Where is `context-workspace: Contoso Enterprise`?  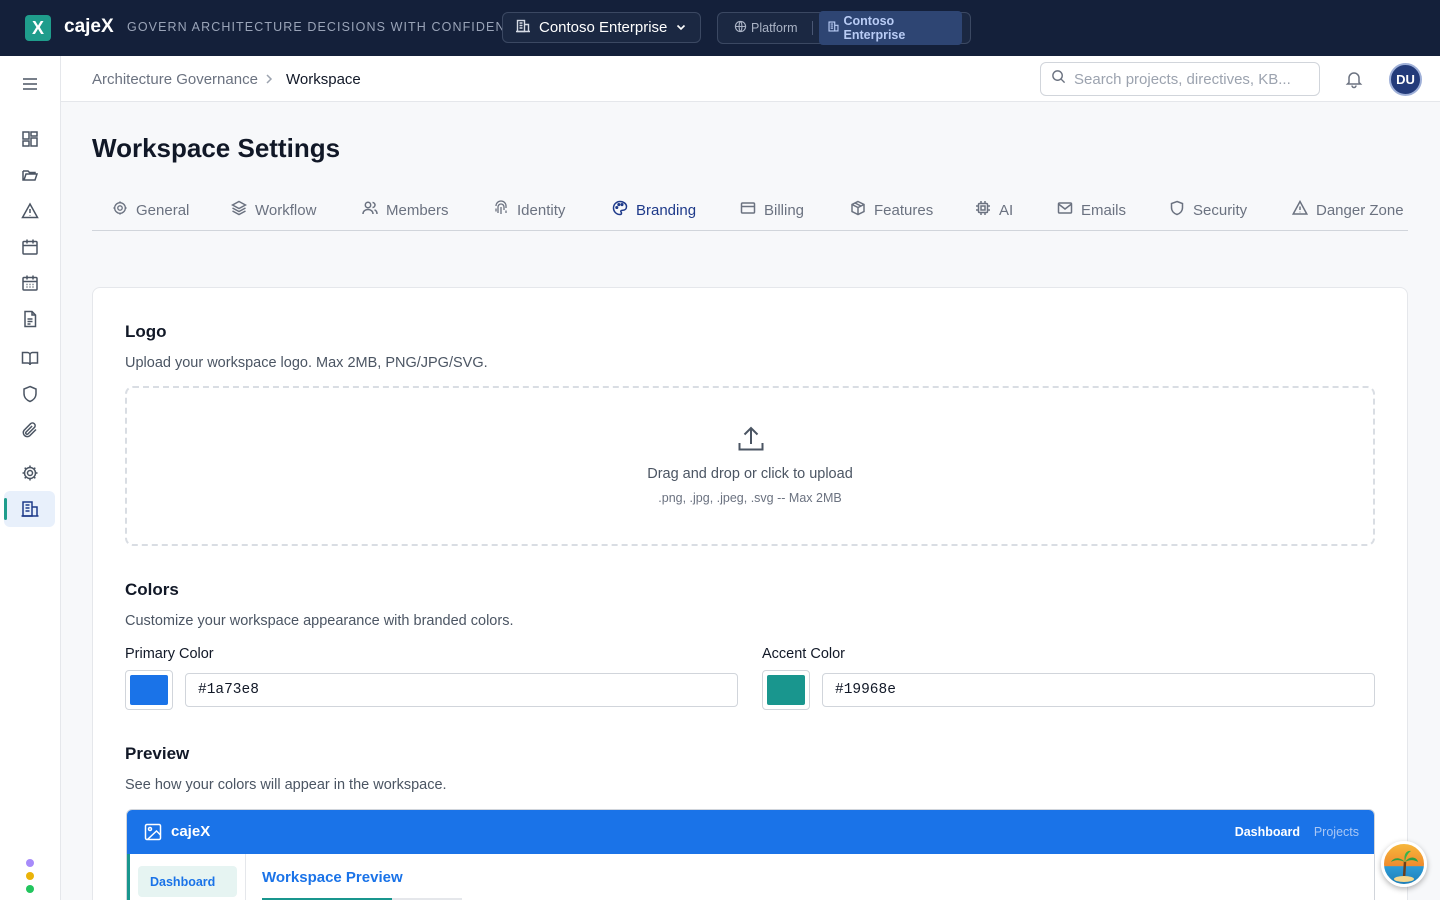
context-workspace: Contoso Enterprise is located at coordinates (890, 28).